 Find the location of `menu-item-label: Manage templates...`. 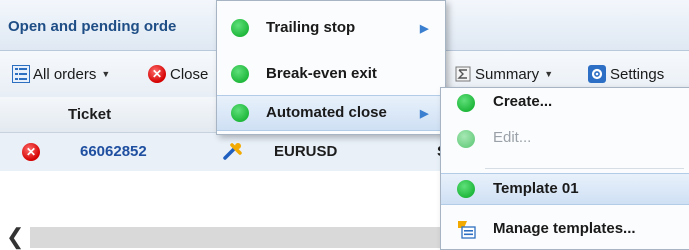

menu-item-label: Manage templates... is located at coordinates (564, 228).